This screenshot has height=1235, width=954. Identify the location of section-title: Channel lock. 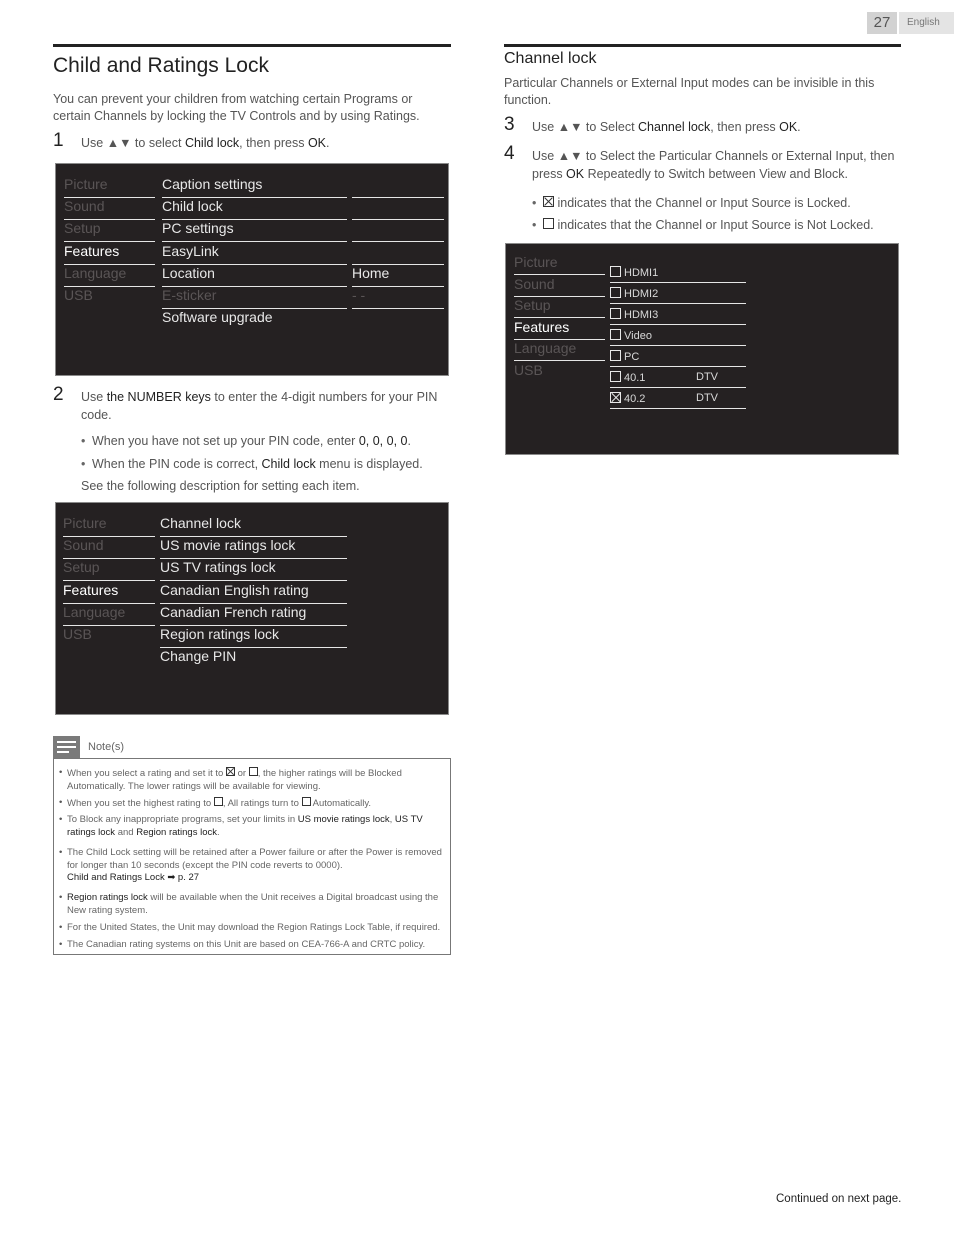
(550, 58).